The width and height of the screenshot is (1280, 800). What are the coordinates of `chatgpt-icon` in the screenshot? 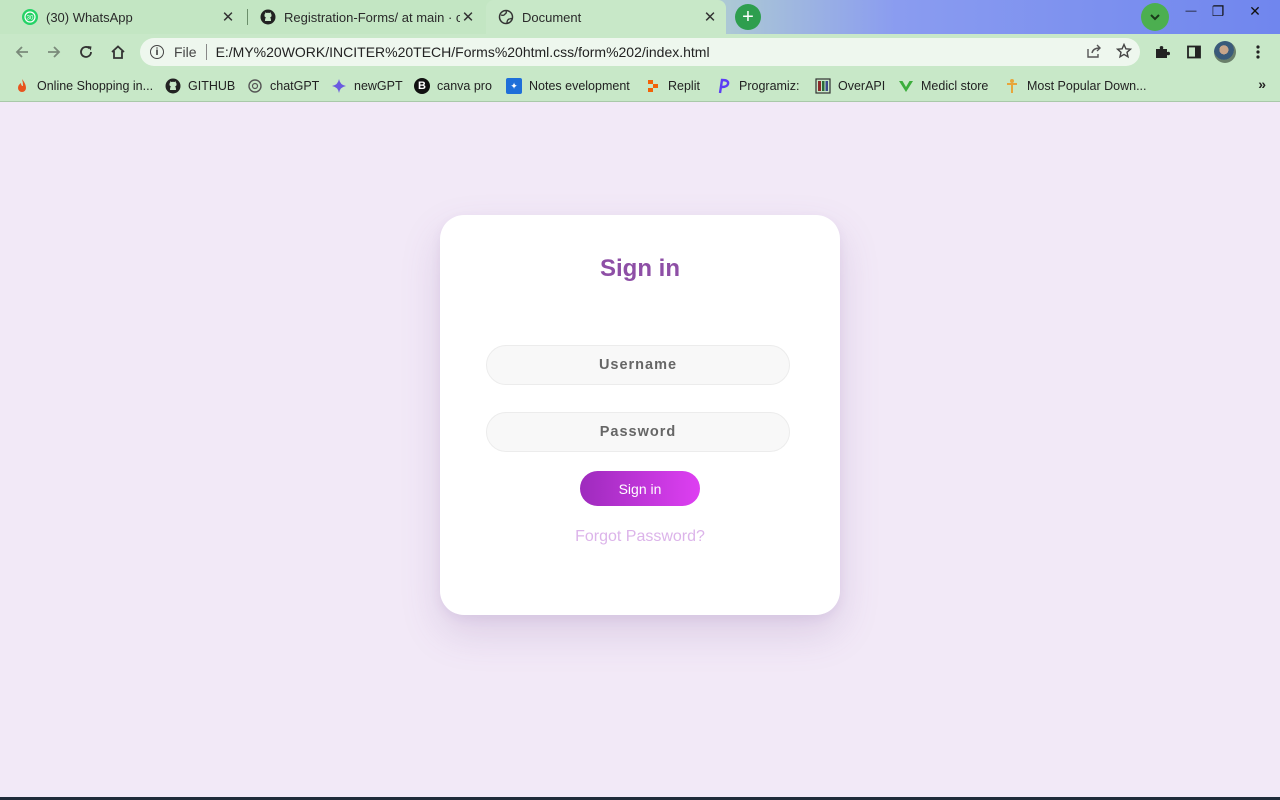 It's located at (255, 86).